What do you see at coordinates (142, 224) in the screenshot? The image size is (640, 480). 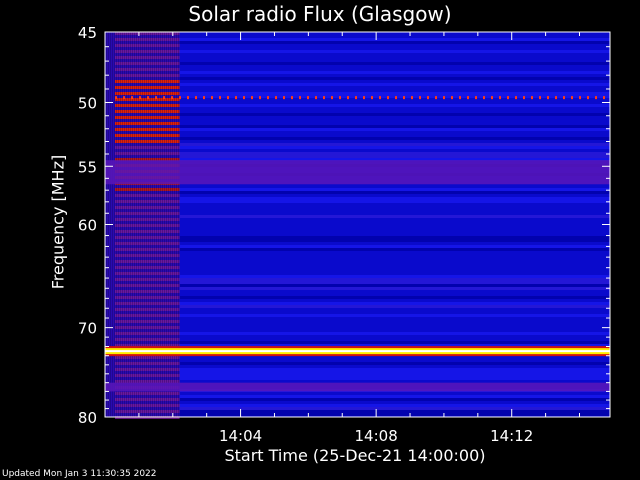 I see `burst-texture` at bounding box center [142, 224].